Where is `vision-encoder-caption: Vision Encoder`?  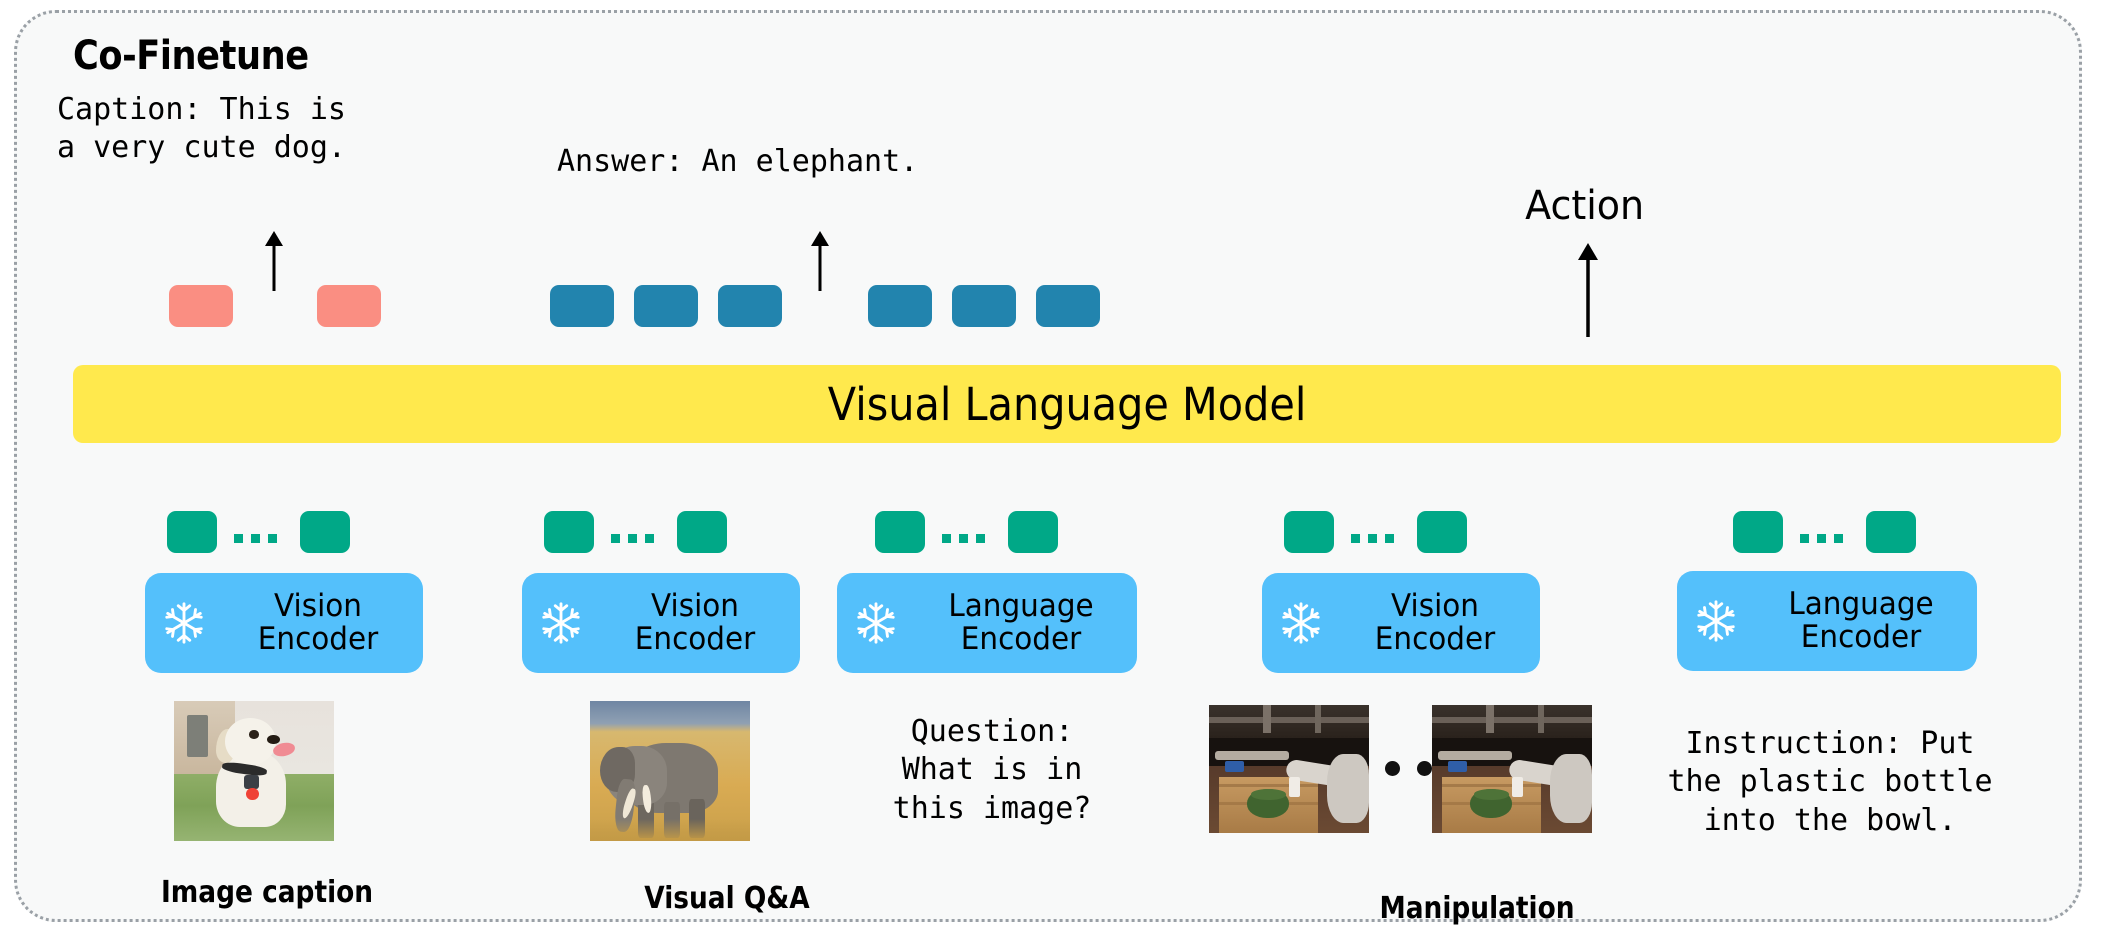
vision-encoder-caption: Vision Encoder is located at coordinates (284, 623).